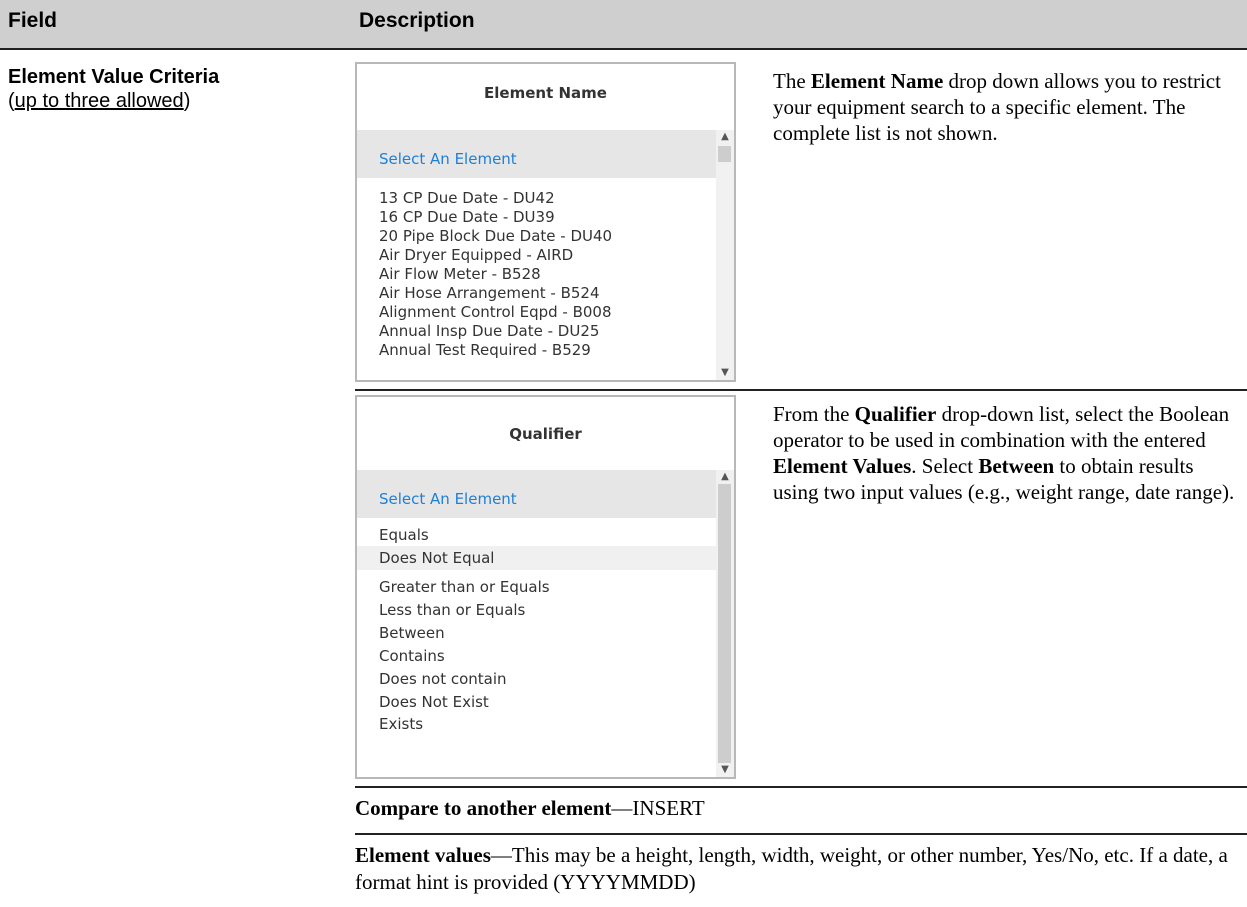 The height and width of the screenshot is (907, 1247). I want to click on qualifier-option: Between, so click(536, 633).